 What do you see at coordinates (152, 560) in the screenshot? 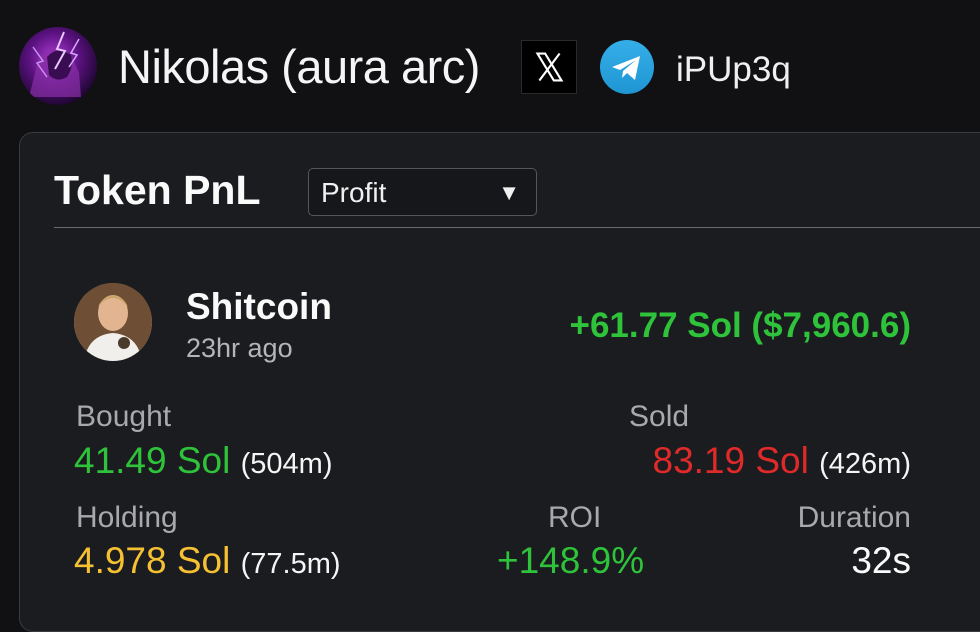
I see `holding-value: 4.978 Sol` at bounding box center [152, 560].